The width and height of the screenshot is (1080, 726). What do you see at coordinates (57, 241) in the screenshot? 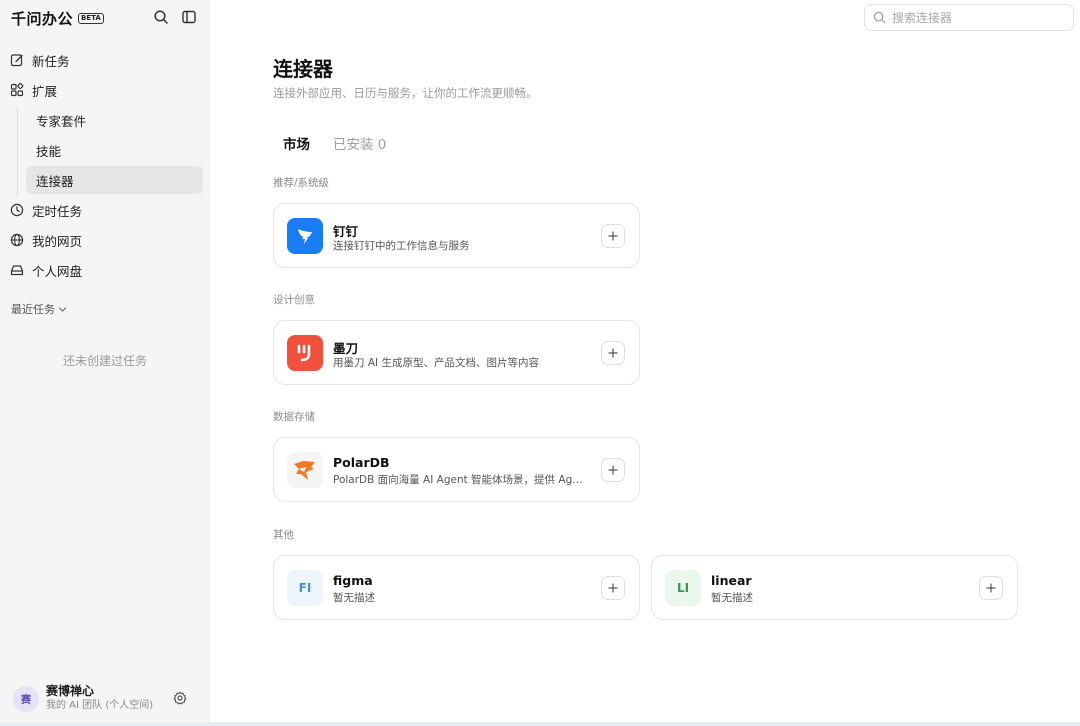
I see `sidebar-item-label: 我的网页` at bounding box center [57, 241].